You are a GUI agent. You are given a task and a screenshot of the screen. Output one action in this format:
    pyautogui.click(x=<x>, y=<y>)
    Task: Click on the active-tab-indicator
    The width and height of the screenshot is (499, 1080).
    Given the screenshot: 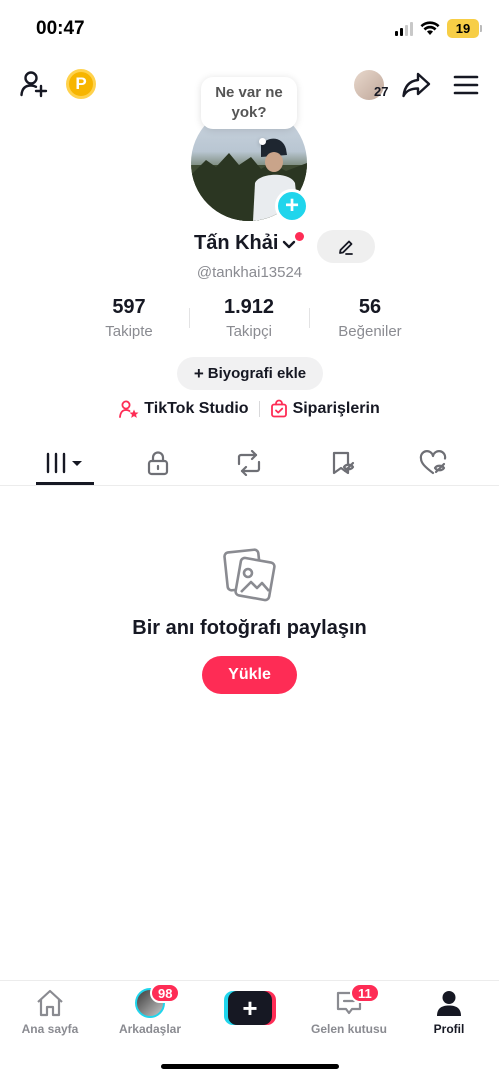 What is the action you would take?
    pyautogui.click(x=65, y=483)
    